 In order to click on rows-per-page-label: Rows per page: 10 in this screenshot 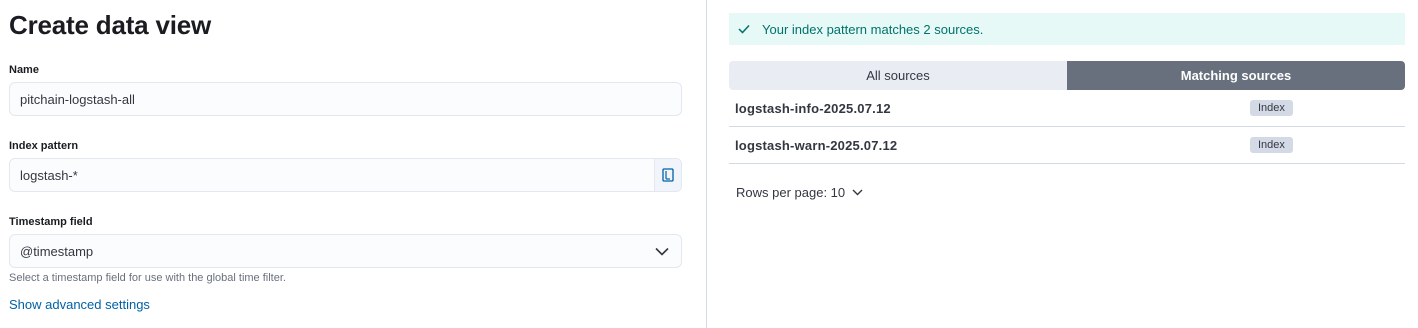, I will do `click(791, 192)`.